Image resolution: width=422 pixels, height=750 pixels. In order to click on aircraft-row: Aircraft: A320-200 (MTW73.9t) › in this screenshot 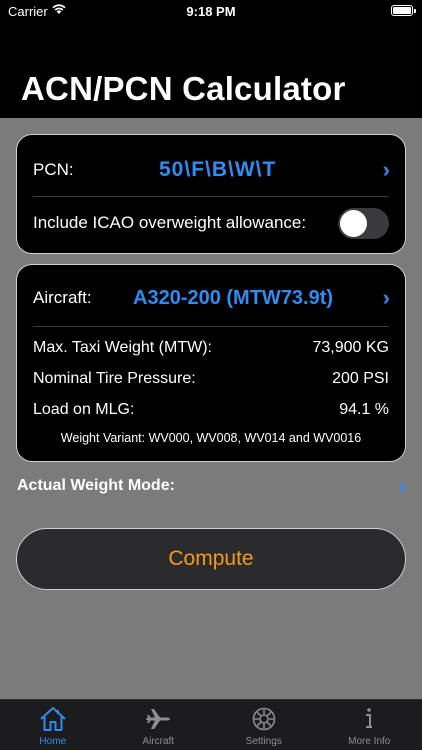, I will do `click(211, 298)`.